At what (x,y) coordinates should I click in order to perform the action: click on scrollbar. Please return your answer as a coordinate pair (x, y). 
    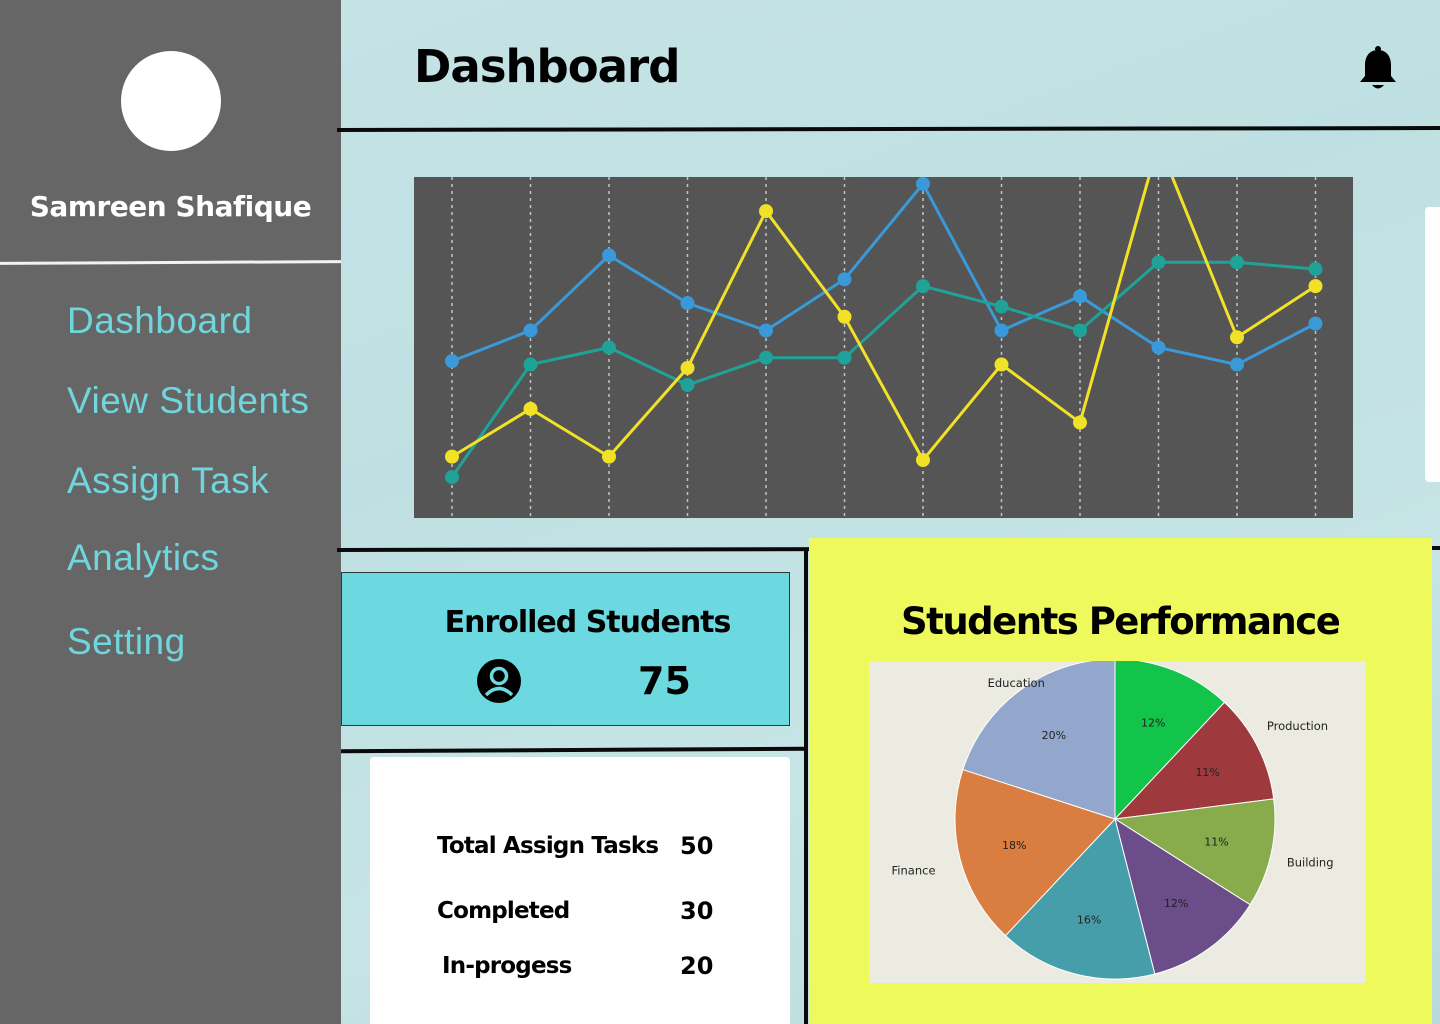
    Looking at the image, I should click on (1432, 344).